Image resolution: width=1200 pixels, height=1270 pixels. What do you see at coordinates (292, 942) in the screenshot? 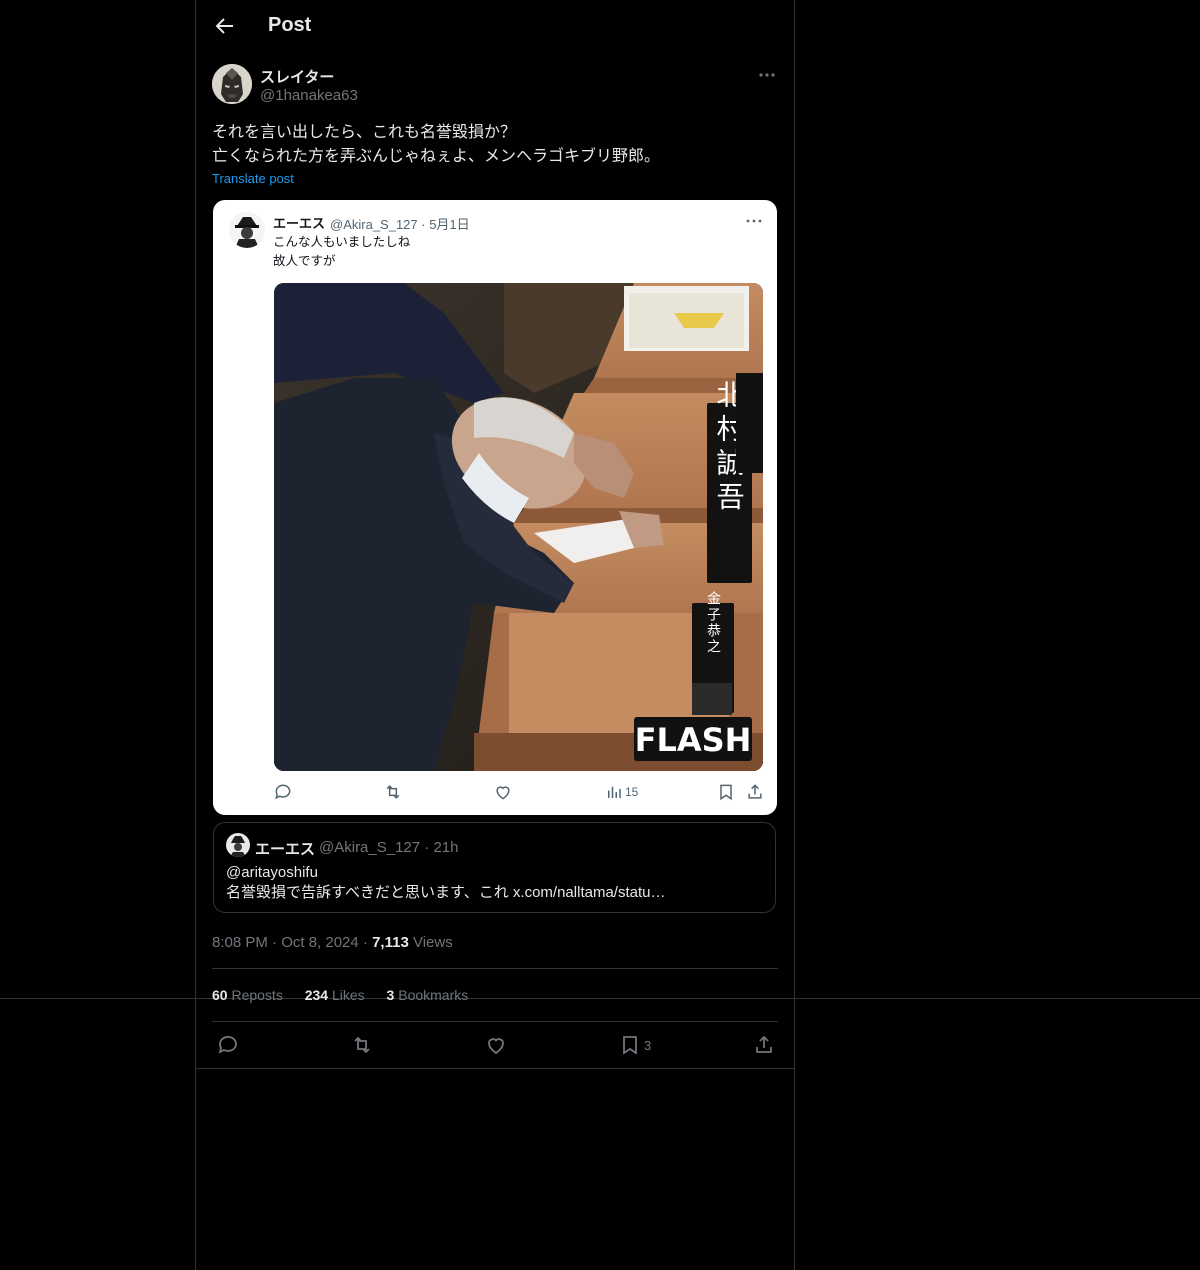
I see `post-timestamp: 8:08 PM · Oct 8, 2024 ·` at bounding box center [292, 942].